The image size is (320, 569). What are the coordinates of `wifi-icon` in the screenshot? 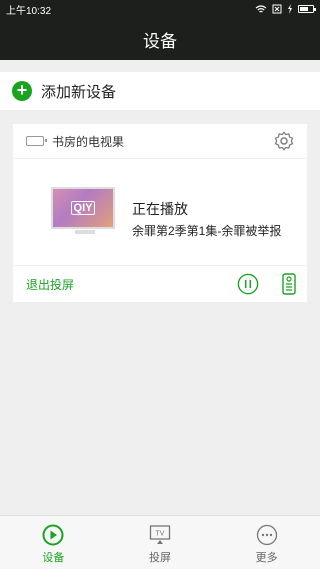 It's located at (261, 8).